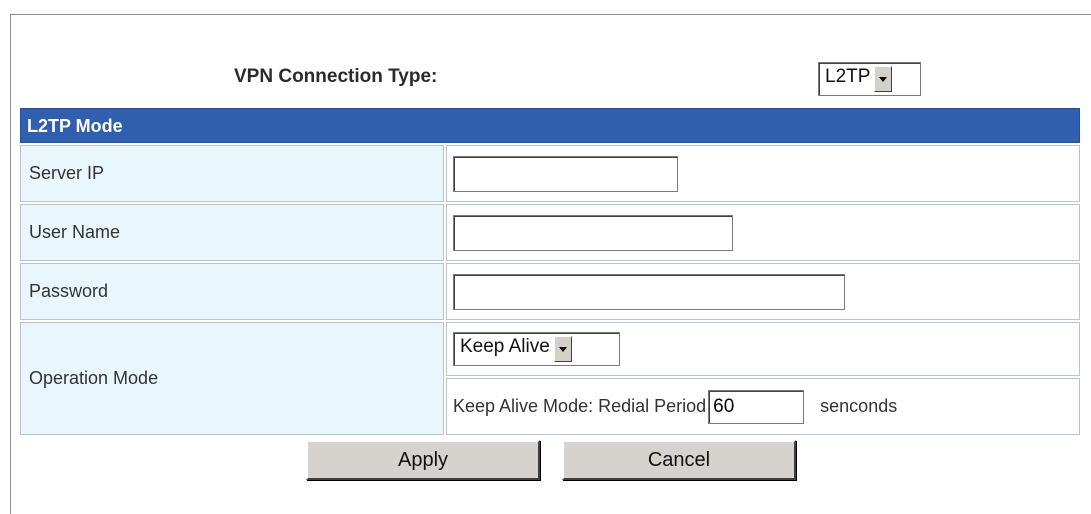  What do you see at coordinates (848, 76) in the screenshot?
I see `vpn-connection-type-value: L2TP` at bounding box center [848, 76].